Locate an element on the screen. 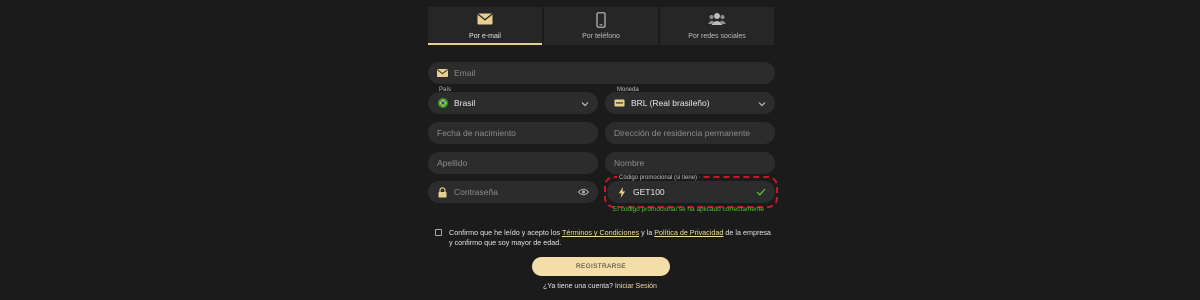  consent-middle: y la is located at coordinates (647, 232).